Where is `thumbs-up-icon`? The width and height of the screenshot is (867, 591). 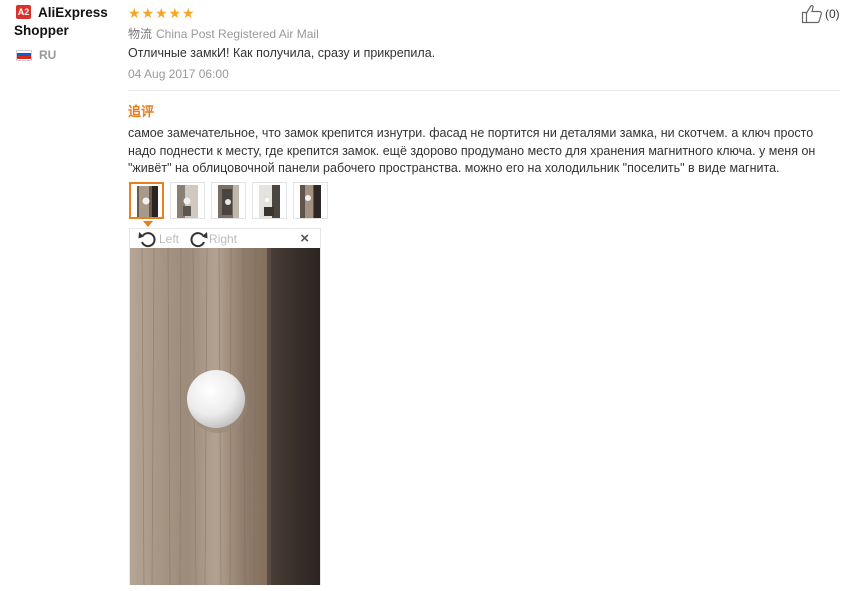 thumbs-up-icon is located at coordinates (812, 14).